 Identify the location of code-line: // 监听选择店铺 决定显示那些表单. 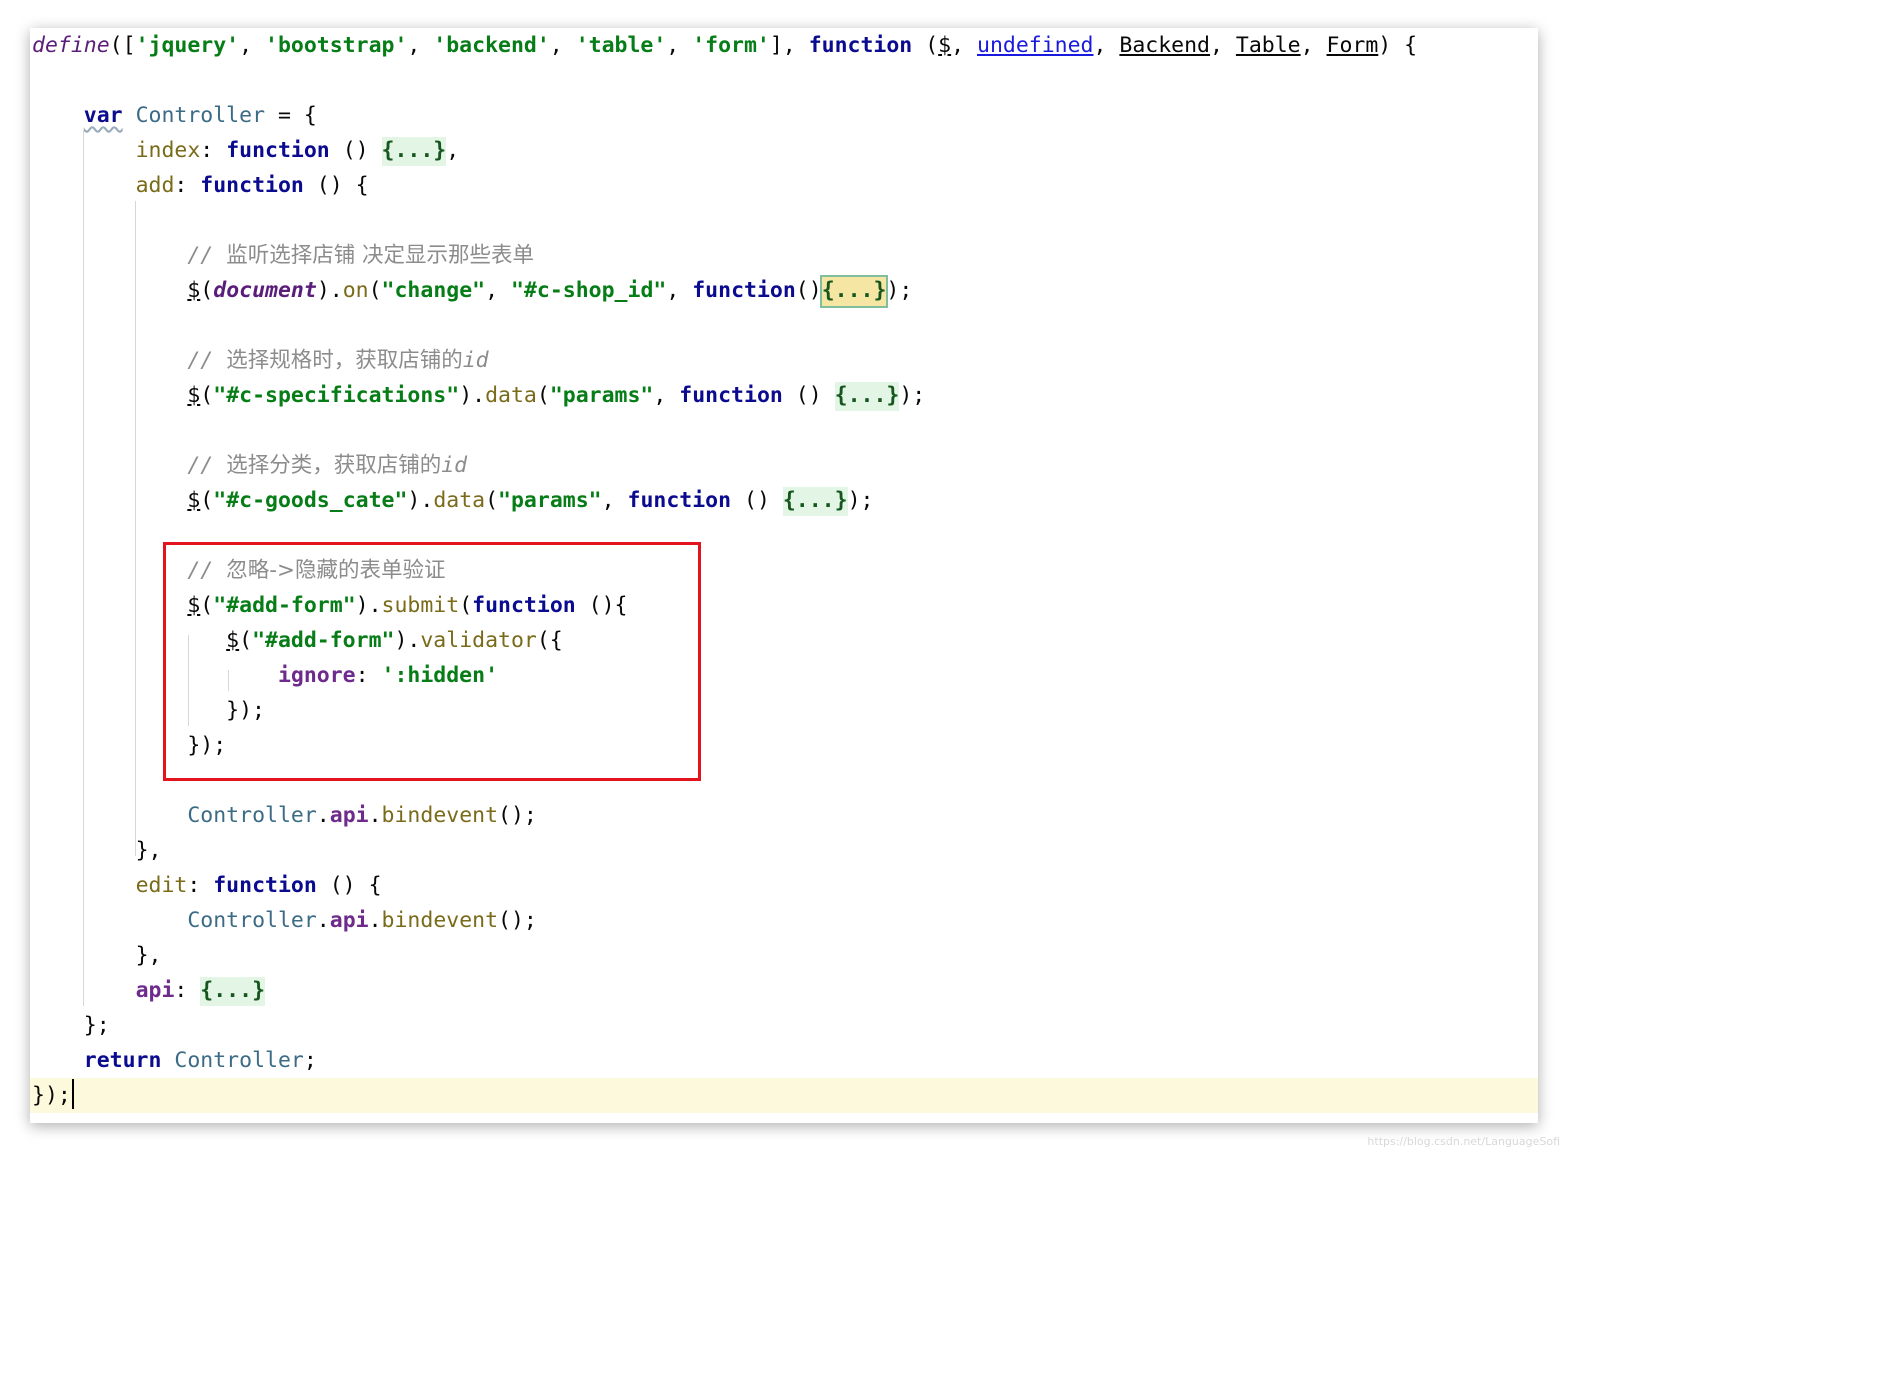
(784, 255).